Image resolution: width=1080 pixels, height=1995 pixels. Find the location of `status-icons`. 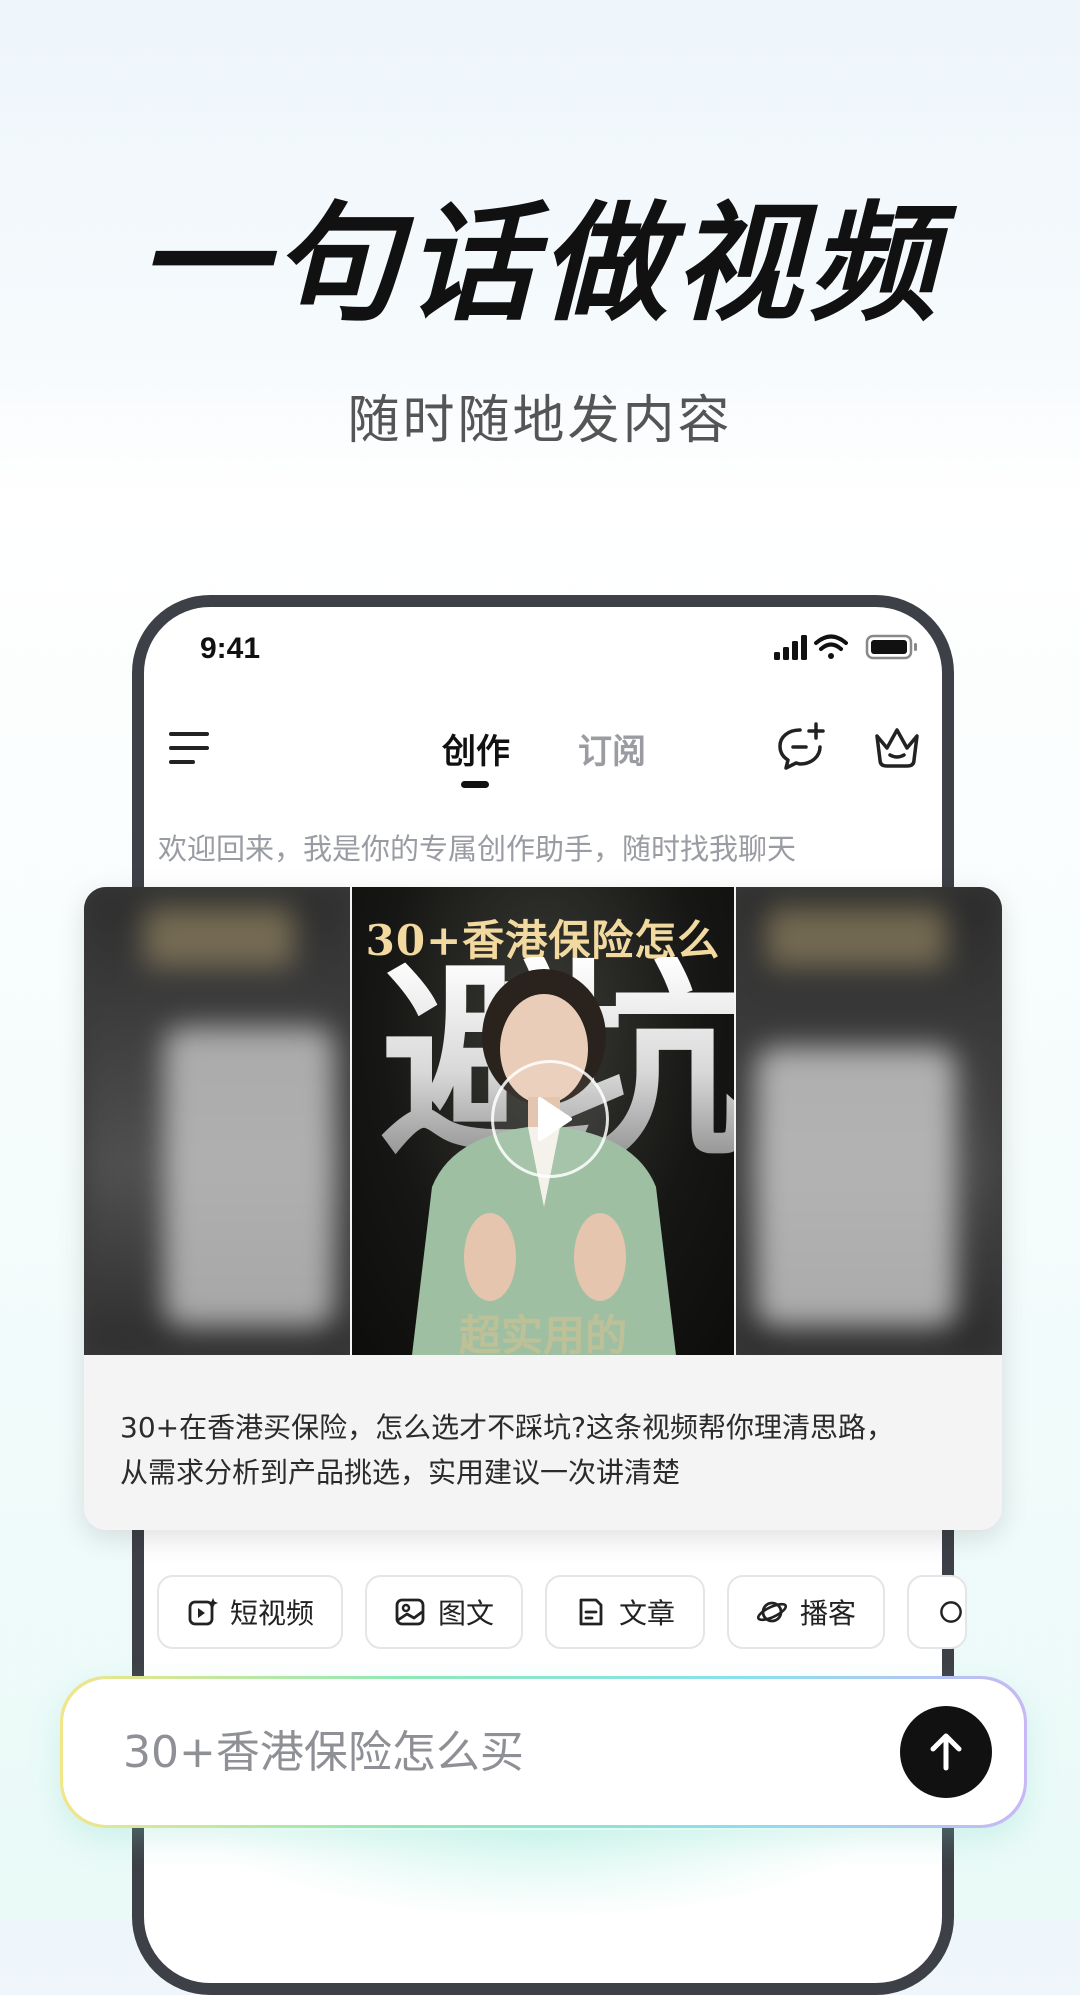

status-icons is located at coordinates (845, 647).